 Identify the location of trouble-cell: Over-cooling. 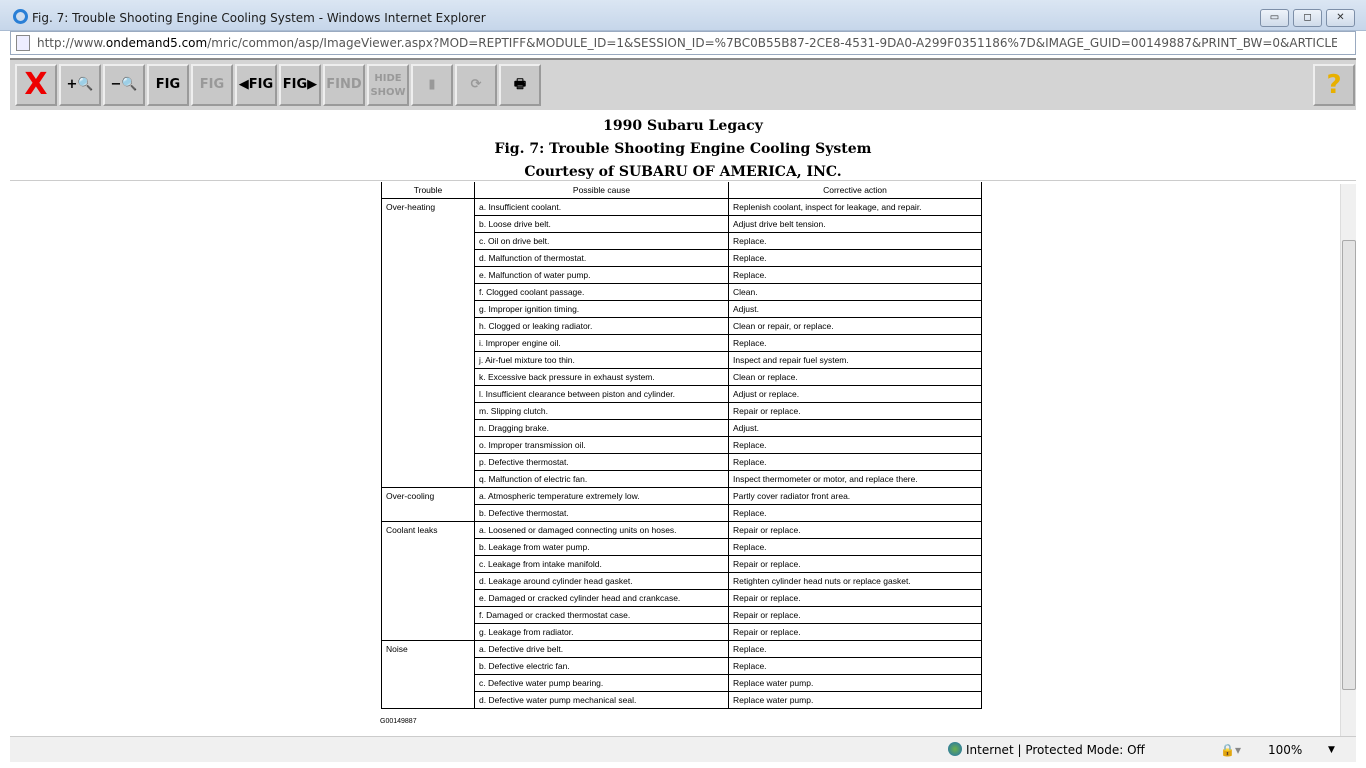
(428, 504).